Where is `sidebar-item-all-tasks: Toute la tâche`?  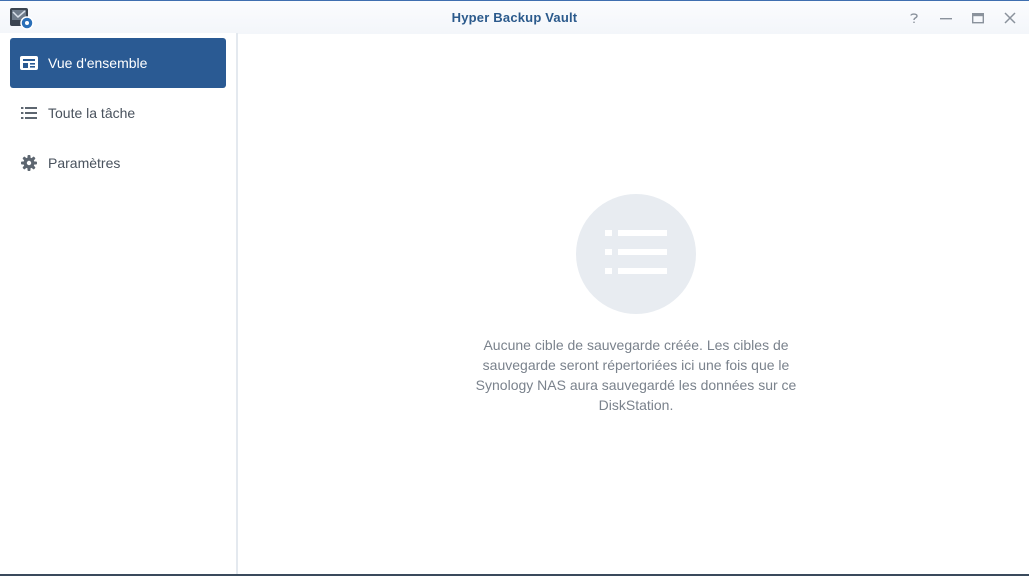
sidebar-item-all-tasks: Toute la tâche is located at coordinates (118, 113).